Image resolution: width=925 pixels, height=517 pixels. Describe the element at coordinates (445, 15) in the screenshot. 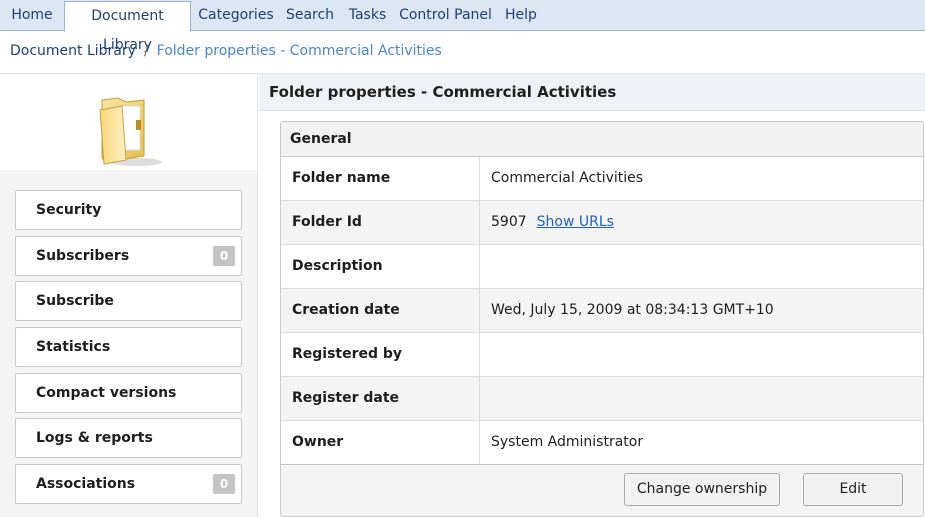

I see `tab-control-panel: Control Panel` at that location.